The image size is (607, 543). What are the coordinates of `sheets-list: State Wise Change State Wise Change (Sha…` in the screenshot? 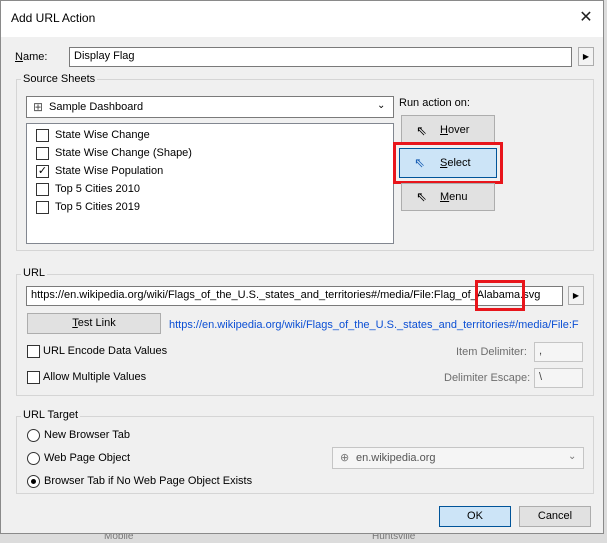 It's located at (210, 183).